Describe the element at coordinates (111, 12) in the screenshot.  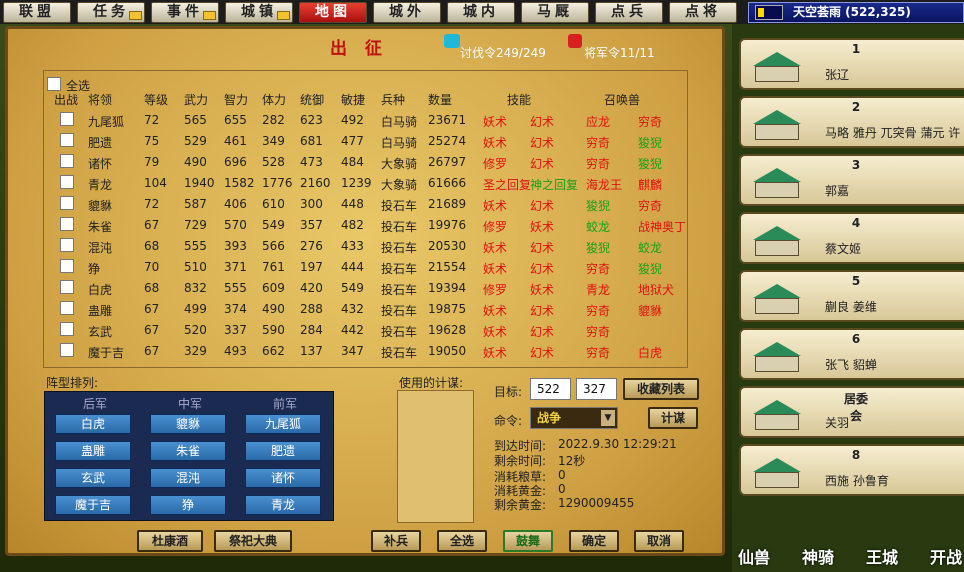
I see `tab-quests: 任务` at that location.